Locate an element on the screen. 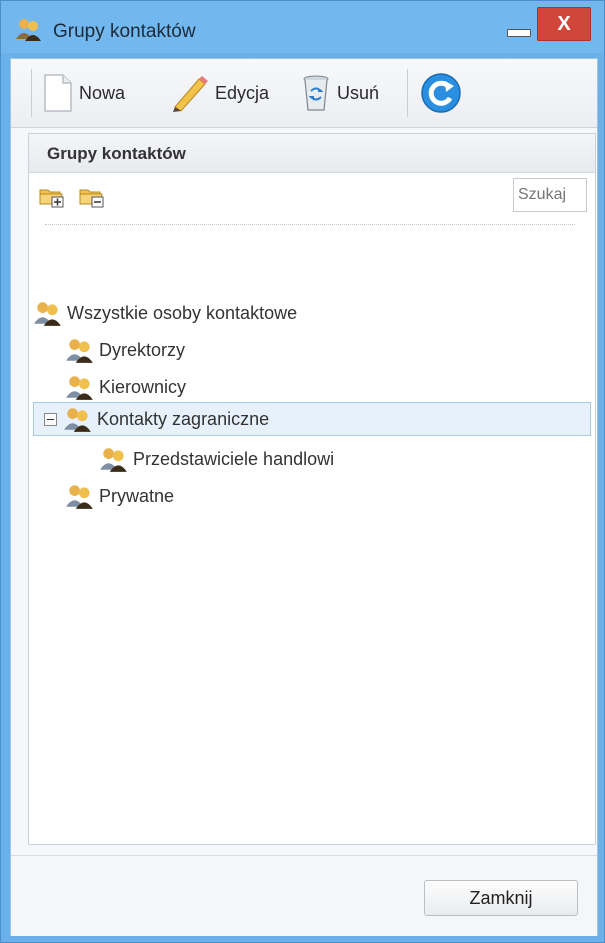  tree-node-directors: Dyrektorzy is located at coordinates (125, 350).